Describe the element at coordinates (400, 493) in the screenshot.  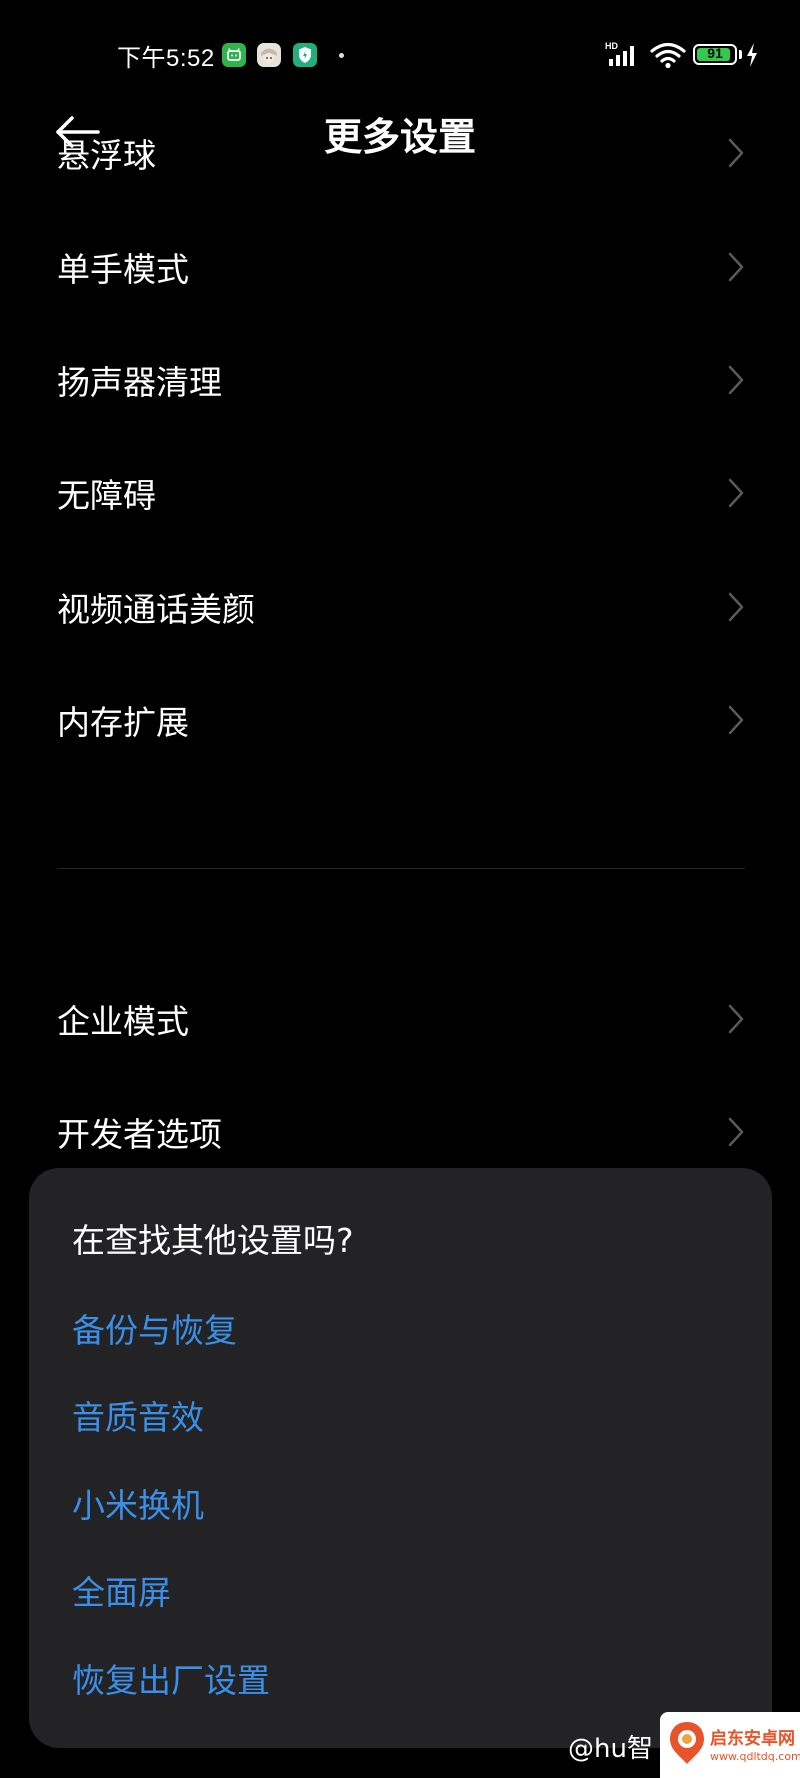
I see `setting-row-accessibility: 无障碍` at that location.